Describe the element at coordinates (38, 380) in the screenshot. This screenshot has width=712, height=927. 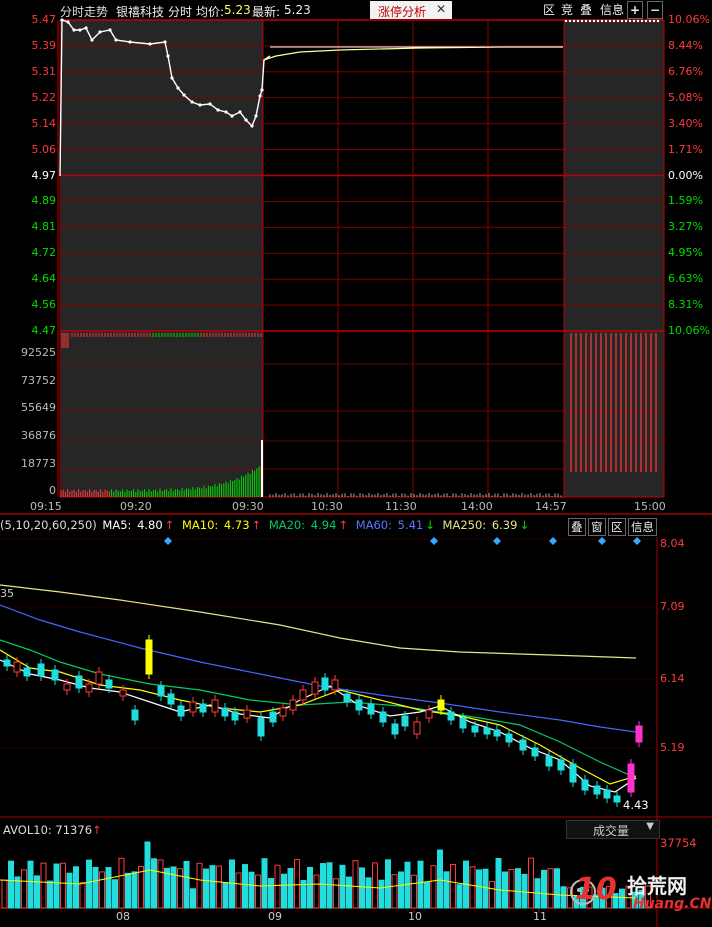
I see `volume-tick: 73752` at that location.